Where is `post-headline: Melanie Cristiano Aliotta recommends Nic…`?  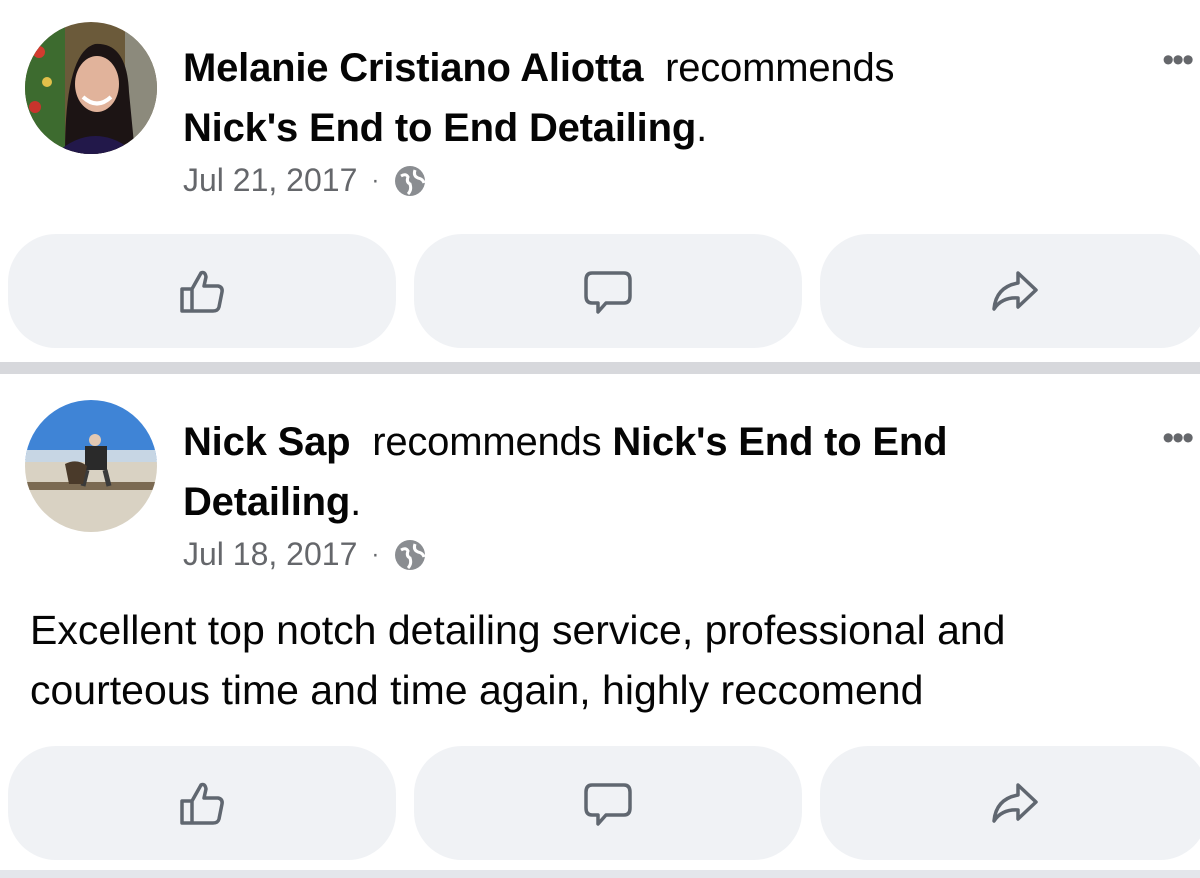 post-headline: Melanie Cristiano Aliotta recommends Nic… is located at coordinates (623, 98).